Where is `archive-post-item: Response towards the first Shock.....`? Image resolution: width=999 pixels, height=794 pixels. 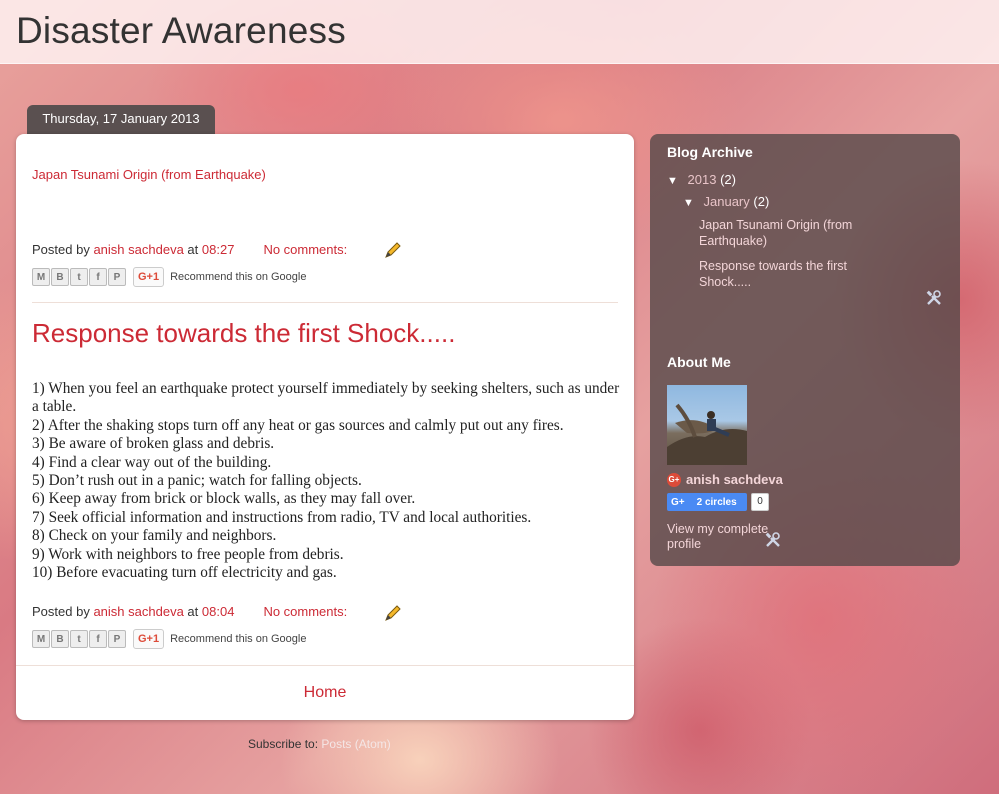 archive-post-item: Response towards the first Shock..... is located at coordinates (799, 274).